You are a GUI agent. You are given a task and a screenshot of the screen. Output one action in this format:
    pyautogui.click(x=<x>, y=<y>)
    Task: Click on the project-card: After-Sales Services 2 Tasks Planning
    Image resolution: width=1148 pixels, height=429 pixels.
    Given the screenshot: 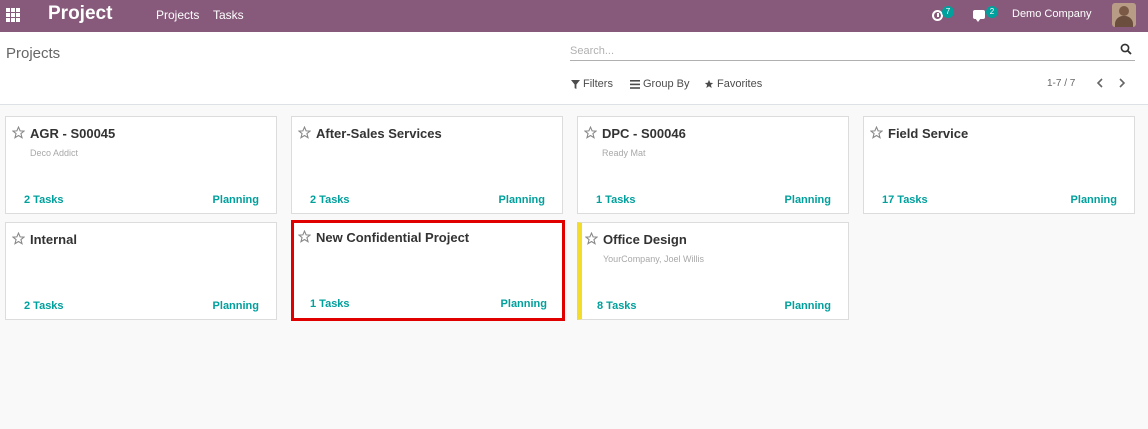 What is the action you would take?
    pyautogui.click(x=427, y=165)
    